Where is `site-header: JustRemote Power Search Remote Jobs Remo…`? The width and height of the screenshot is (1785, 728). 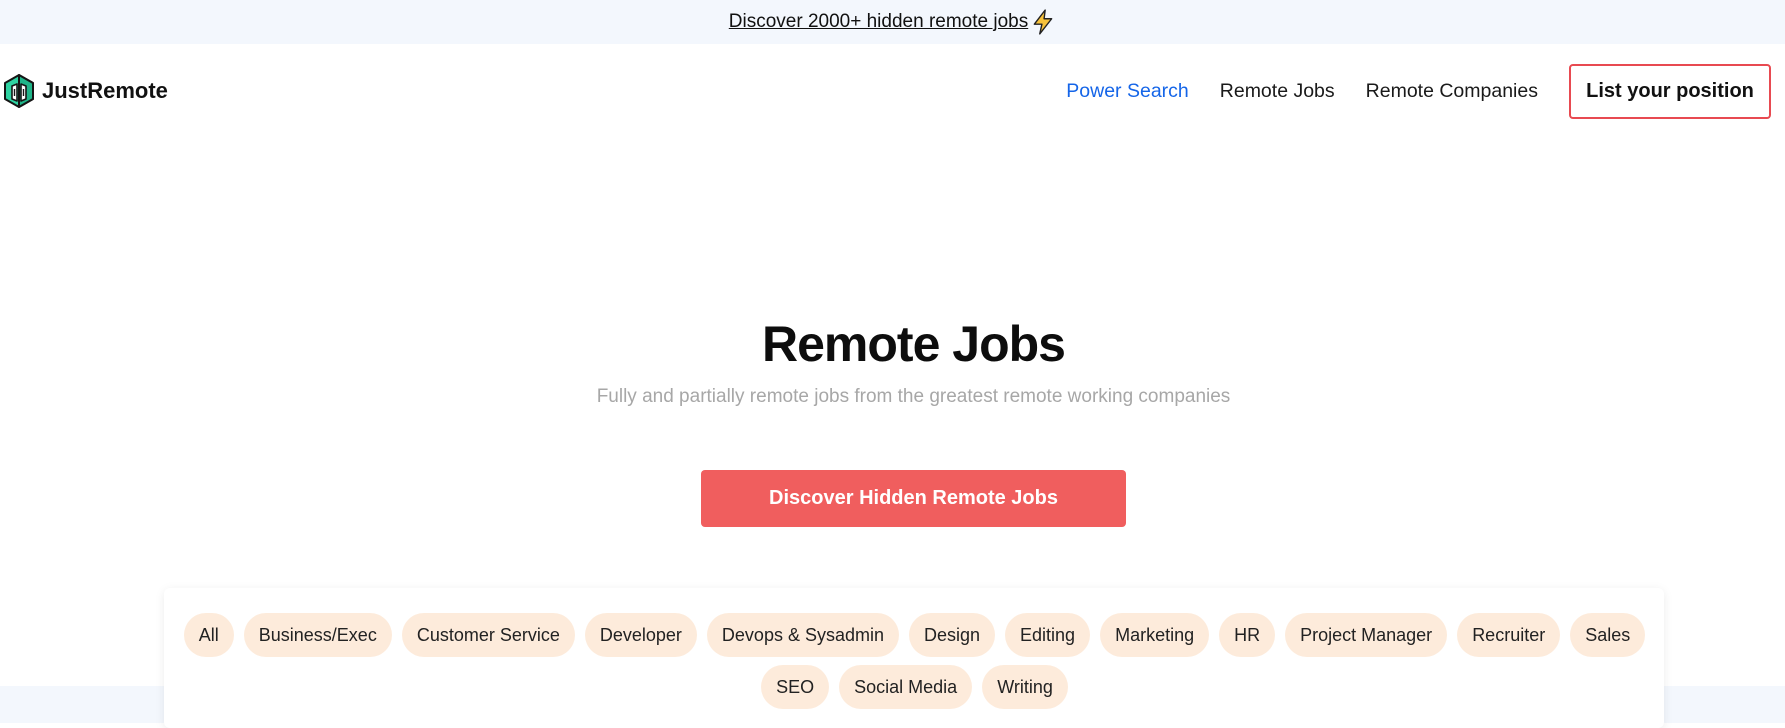
site-header: JustRemote Power Search Remote Jobs Remo… is located at coordinates (892, 91).